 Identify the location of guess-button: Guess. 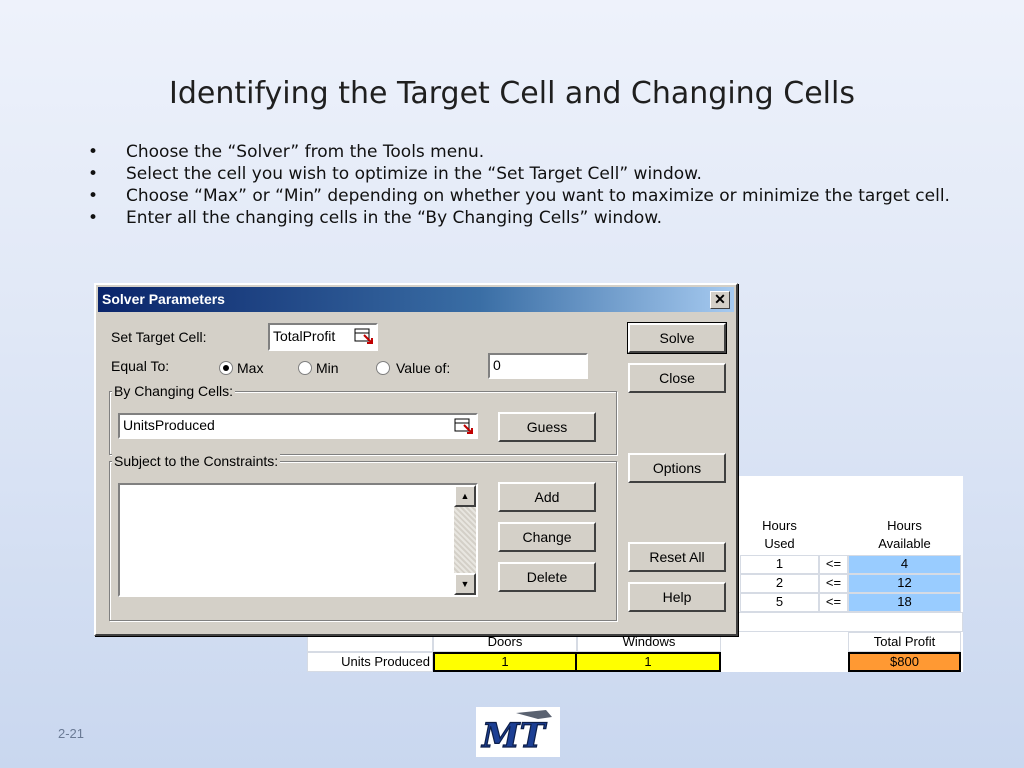
(547, 427).